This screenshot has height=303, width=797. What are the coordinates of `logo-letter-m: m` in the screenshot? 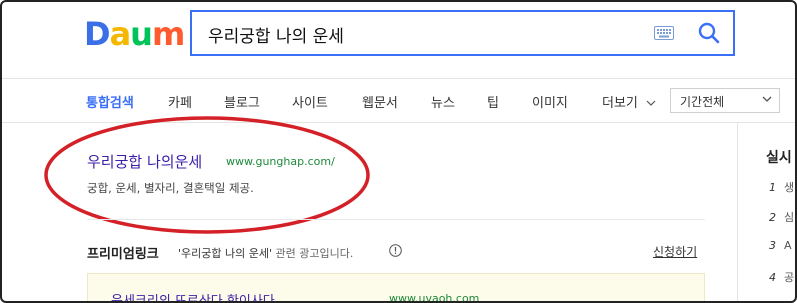 It's located at (168, 34).